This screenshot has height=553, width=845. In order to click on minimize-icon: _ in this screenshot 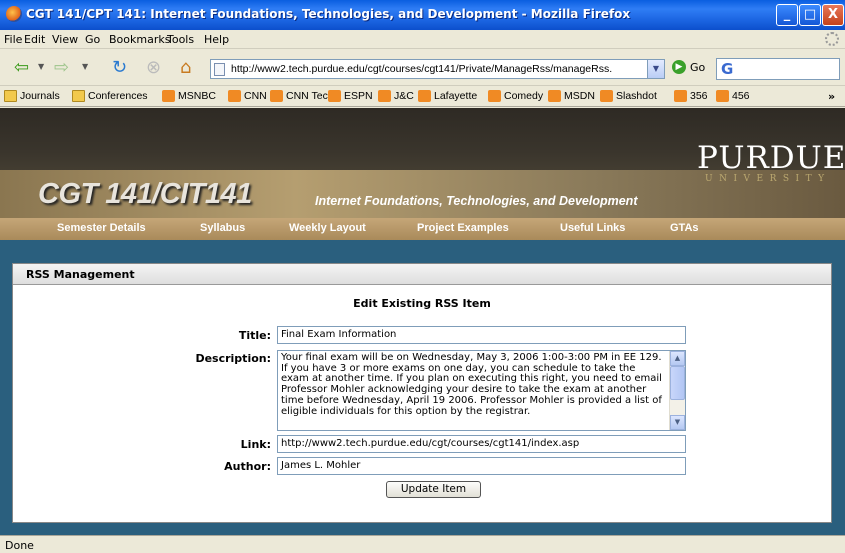, I will do `click(787, 14)`.